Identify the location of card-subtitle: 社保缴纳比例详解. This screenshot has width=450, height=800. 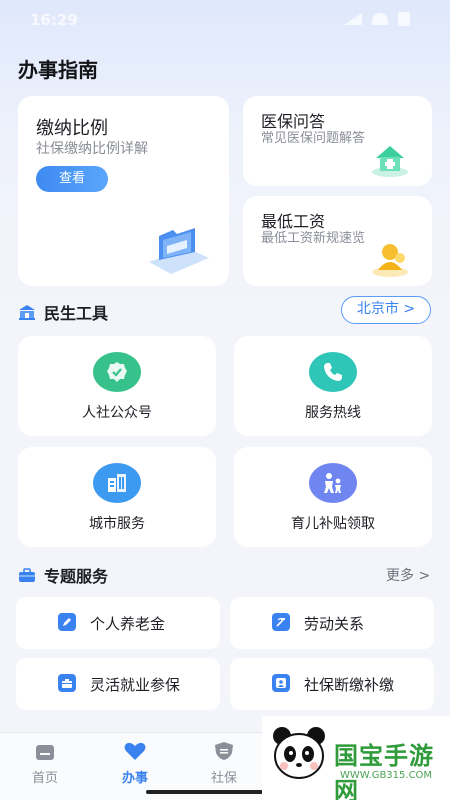
(92, 149).